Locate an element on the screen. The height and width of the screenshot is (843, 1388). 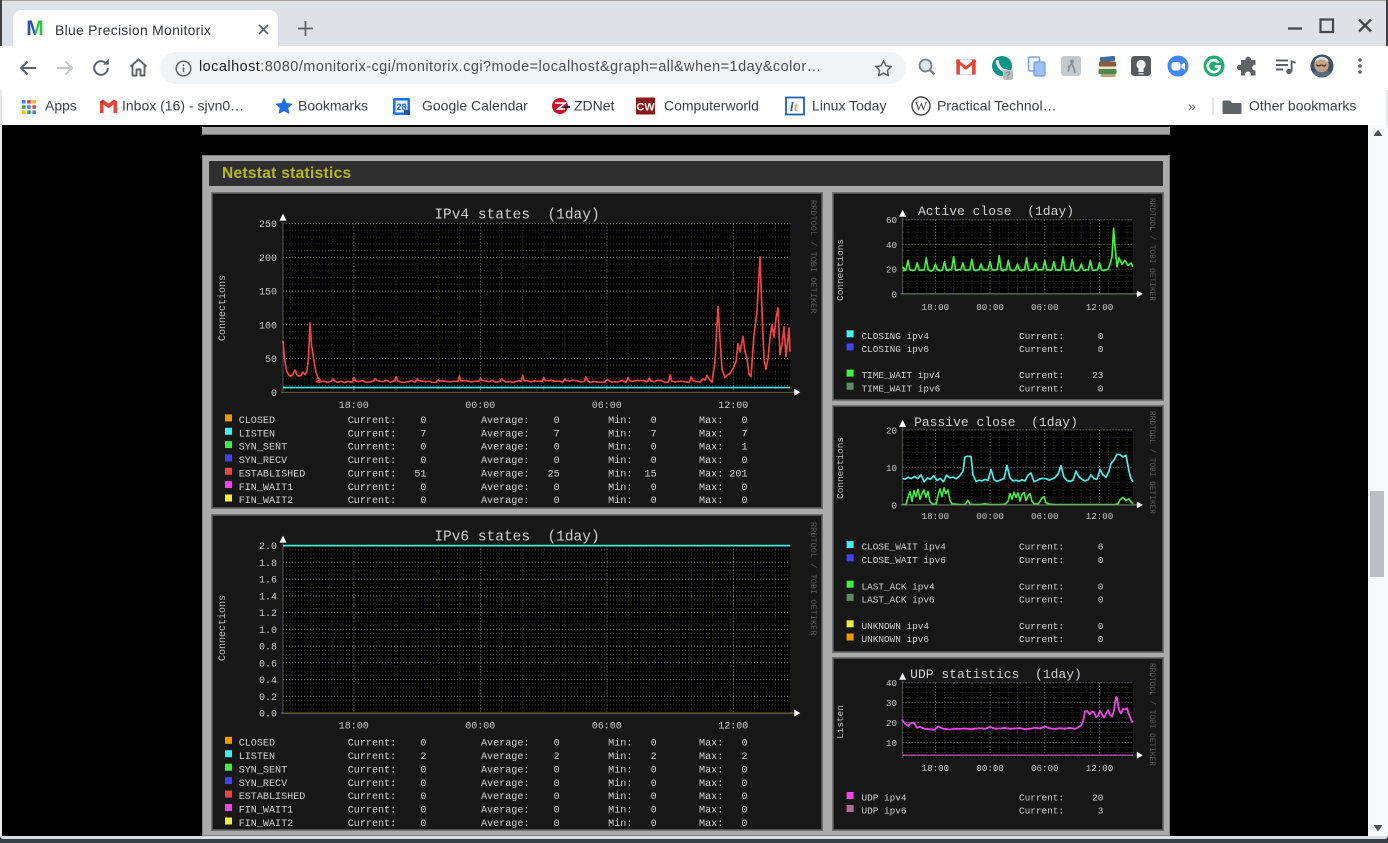
svg-text: UDP statistics (1day) is located at coordinates (996, 674).